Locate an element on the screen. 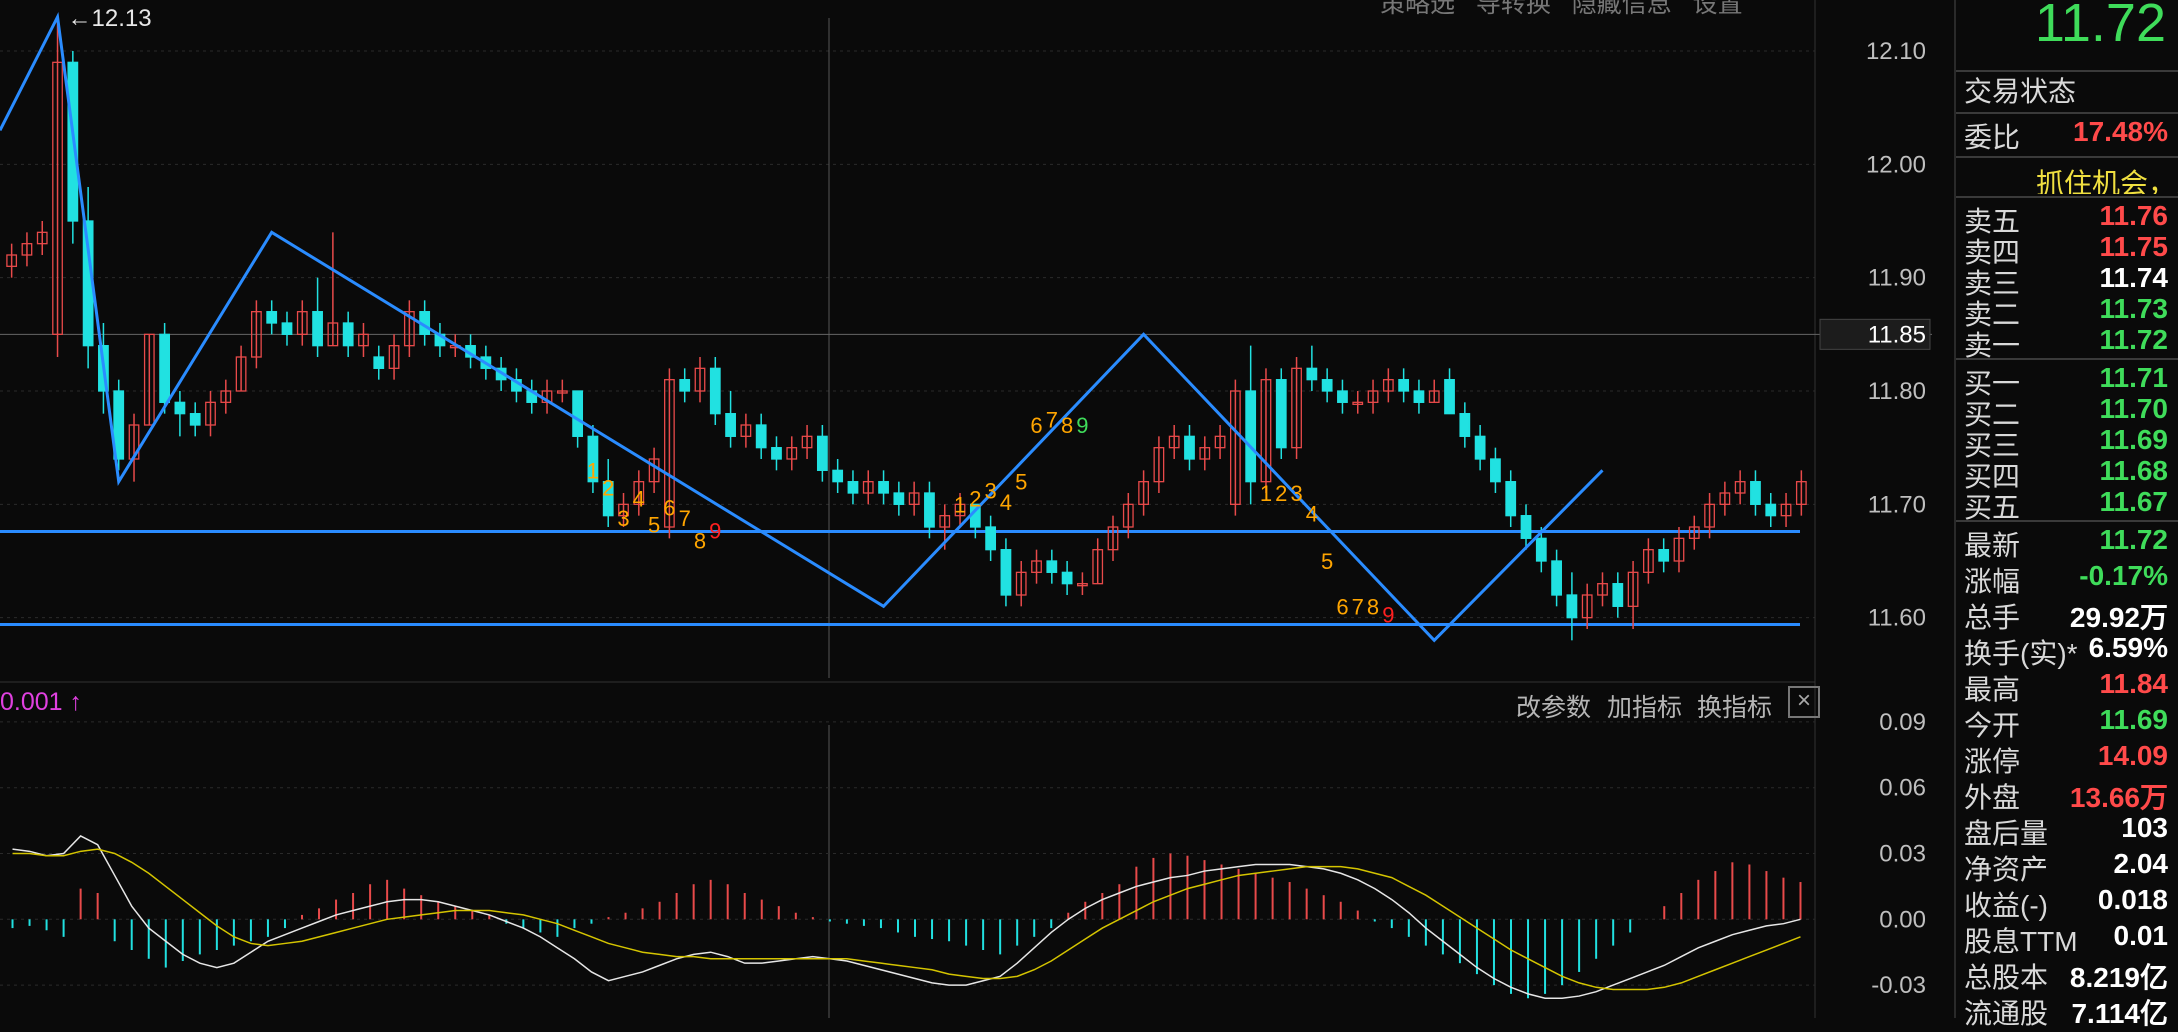  indicator-y-tick: -0.03 is located at coordinates (1898, 985).